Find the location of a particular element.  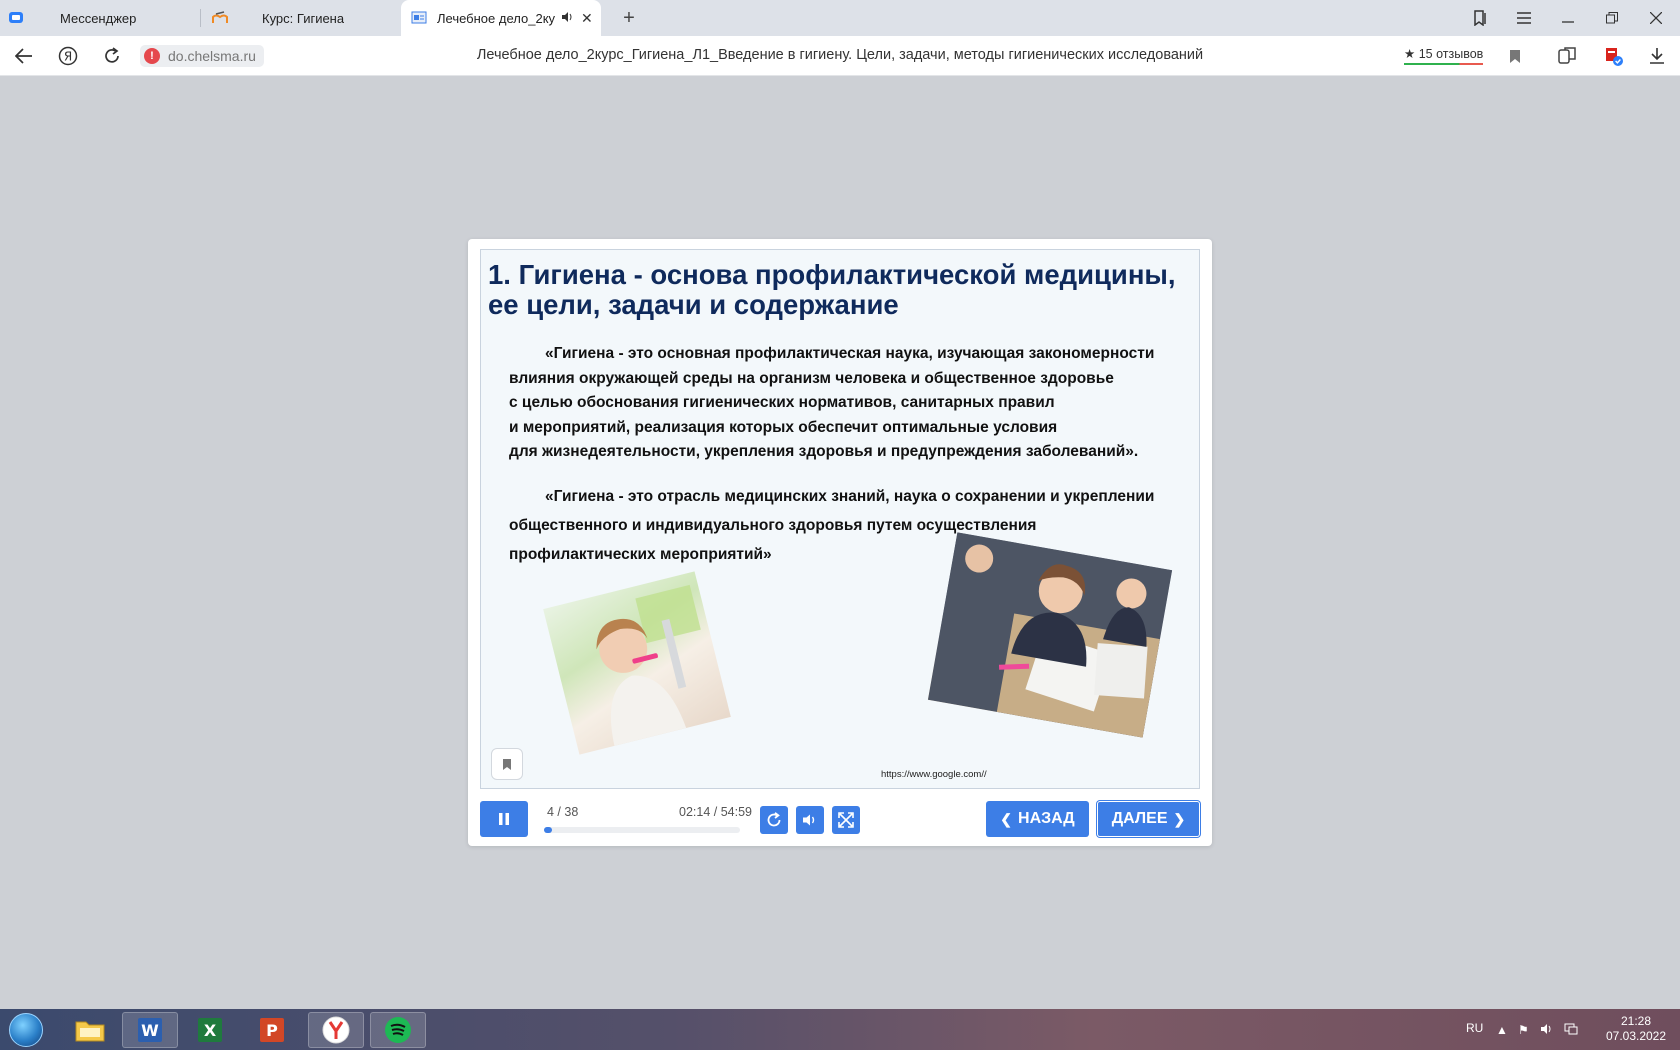

excel-icon: X is located at coordinates (210, 1030).